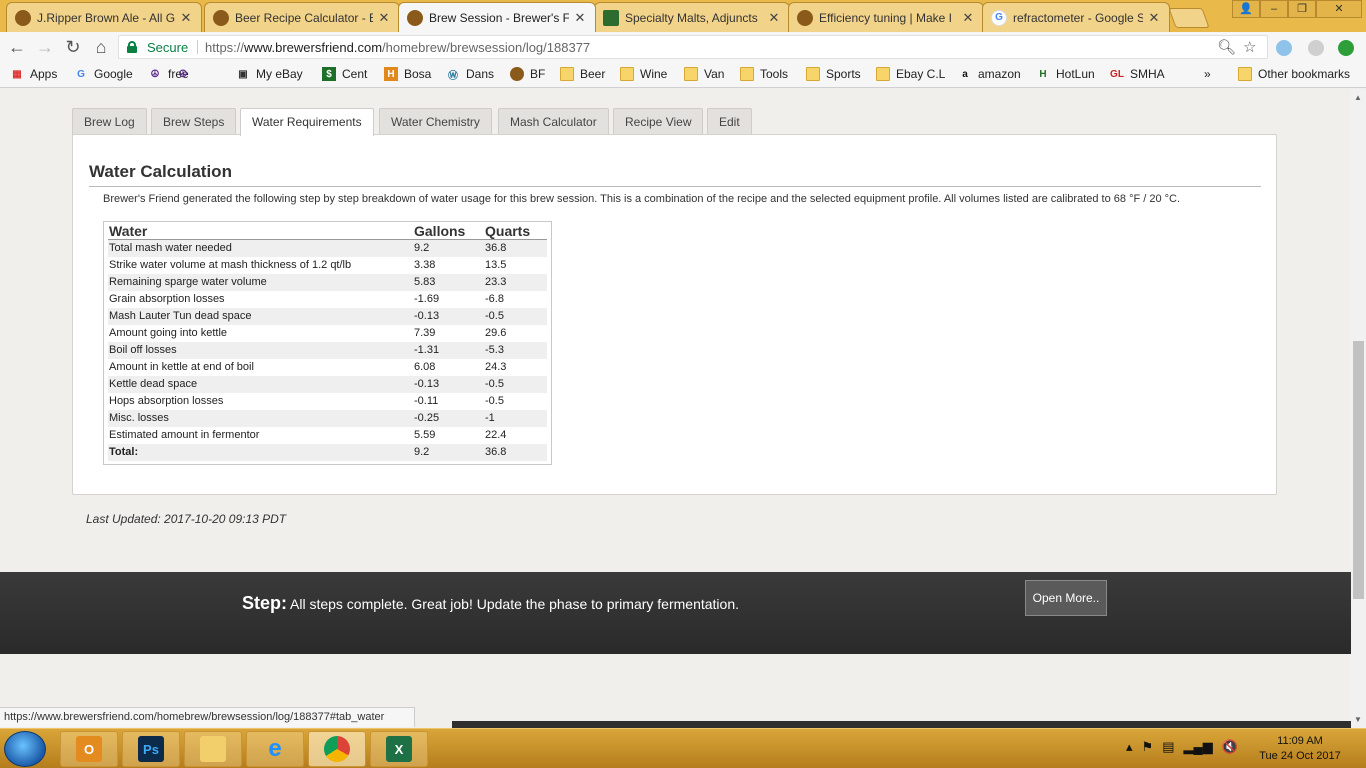 The image size is (1366, 768). I want to click on row-label: Boil off losses, so click(260, 350).